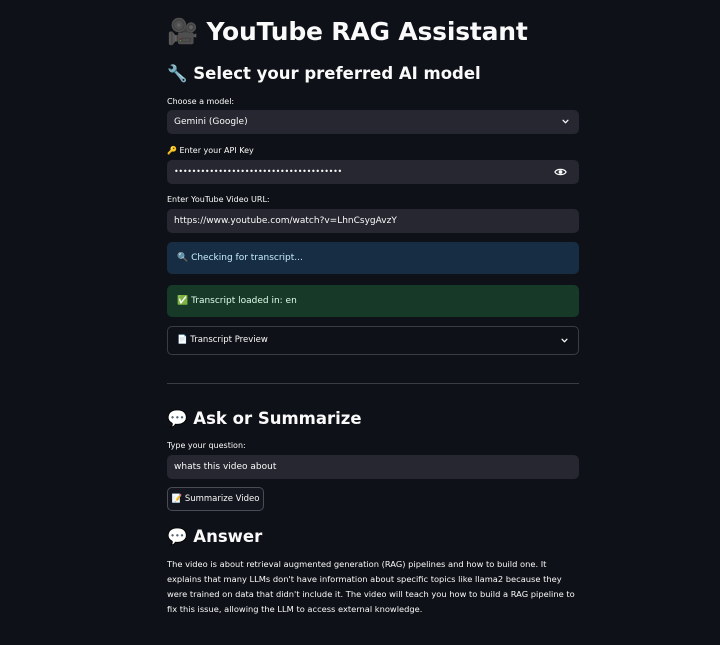  What do you see at coordinates (373, 383) in the screenshot?
I see `section-divider` at bounding box center [373, 383].